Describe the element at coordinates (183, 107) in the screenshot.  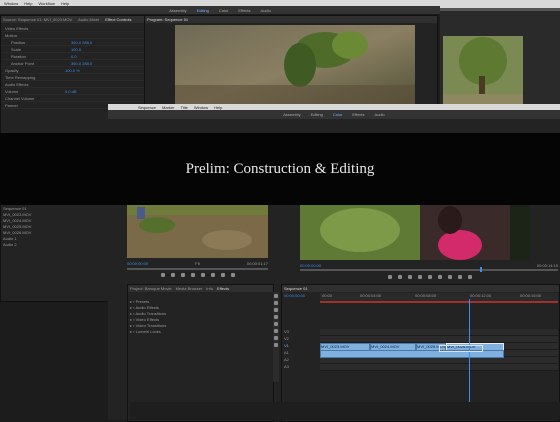
I see `menu-item: Title` at that location.